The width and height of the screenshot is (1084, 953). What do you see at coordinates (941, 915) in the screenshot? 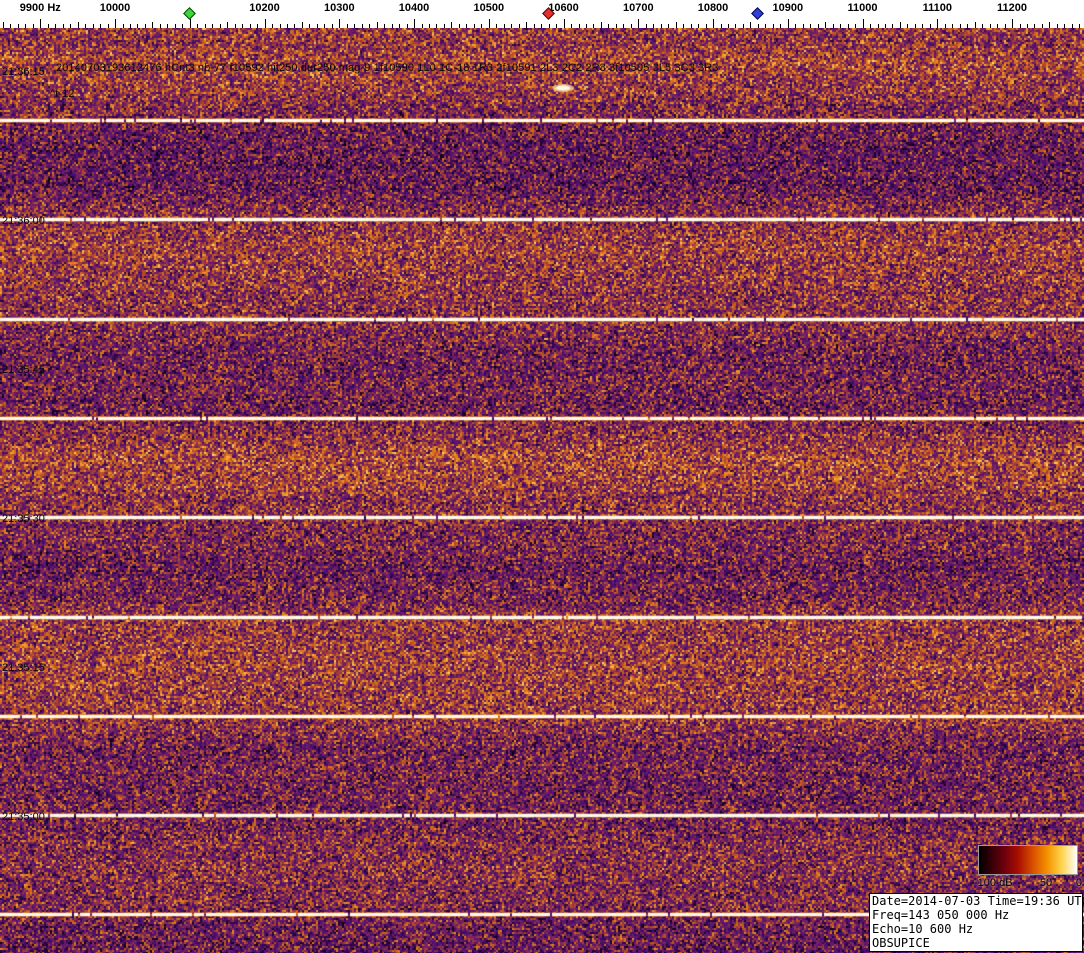
I see `info-line: Freq=143 050 000 Hz` at bounding box center [941, 915].